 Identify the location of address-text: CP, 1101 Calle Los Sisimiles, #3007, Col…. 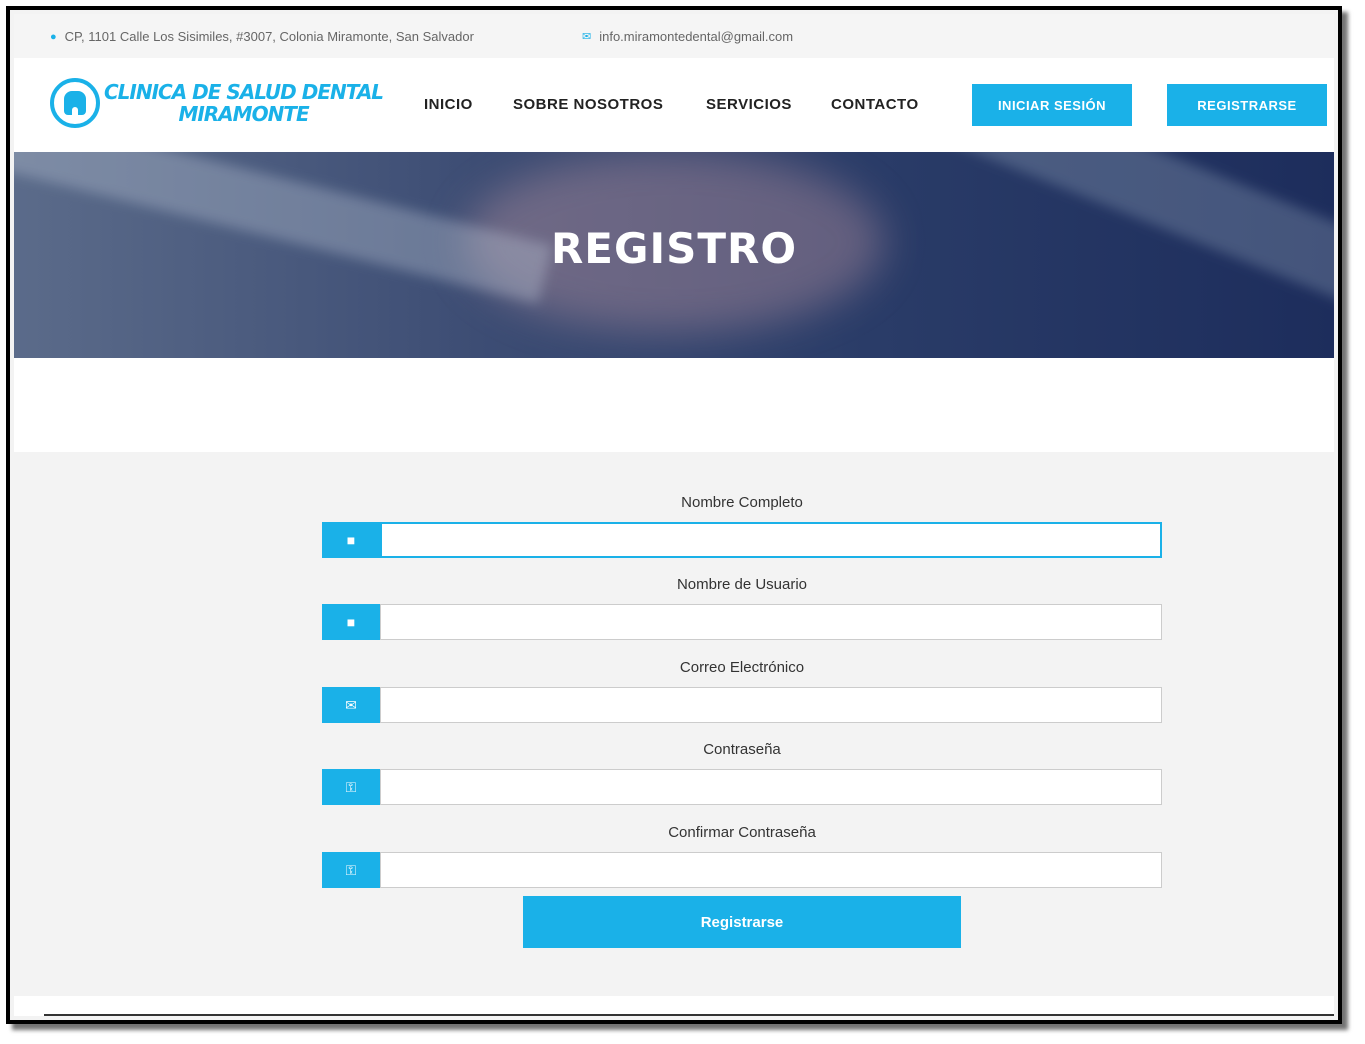
(269, 36).